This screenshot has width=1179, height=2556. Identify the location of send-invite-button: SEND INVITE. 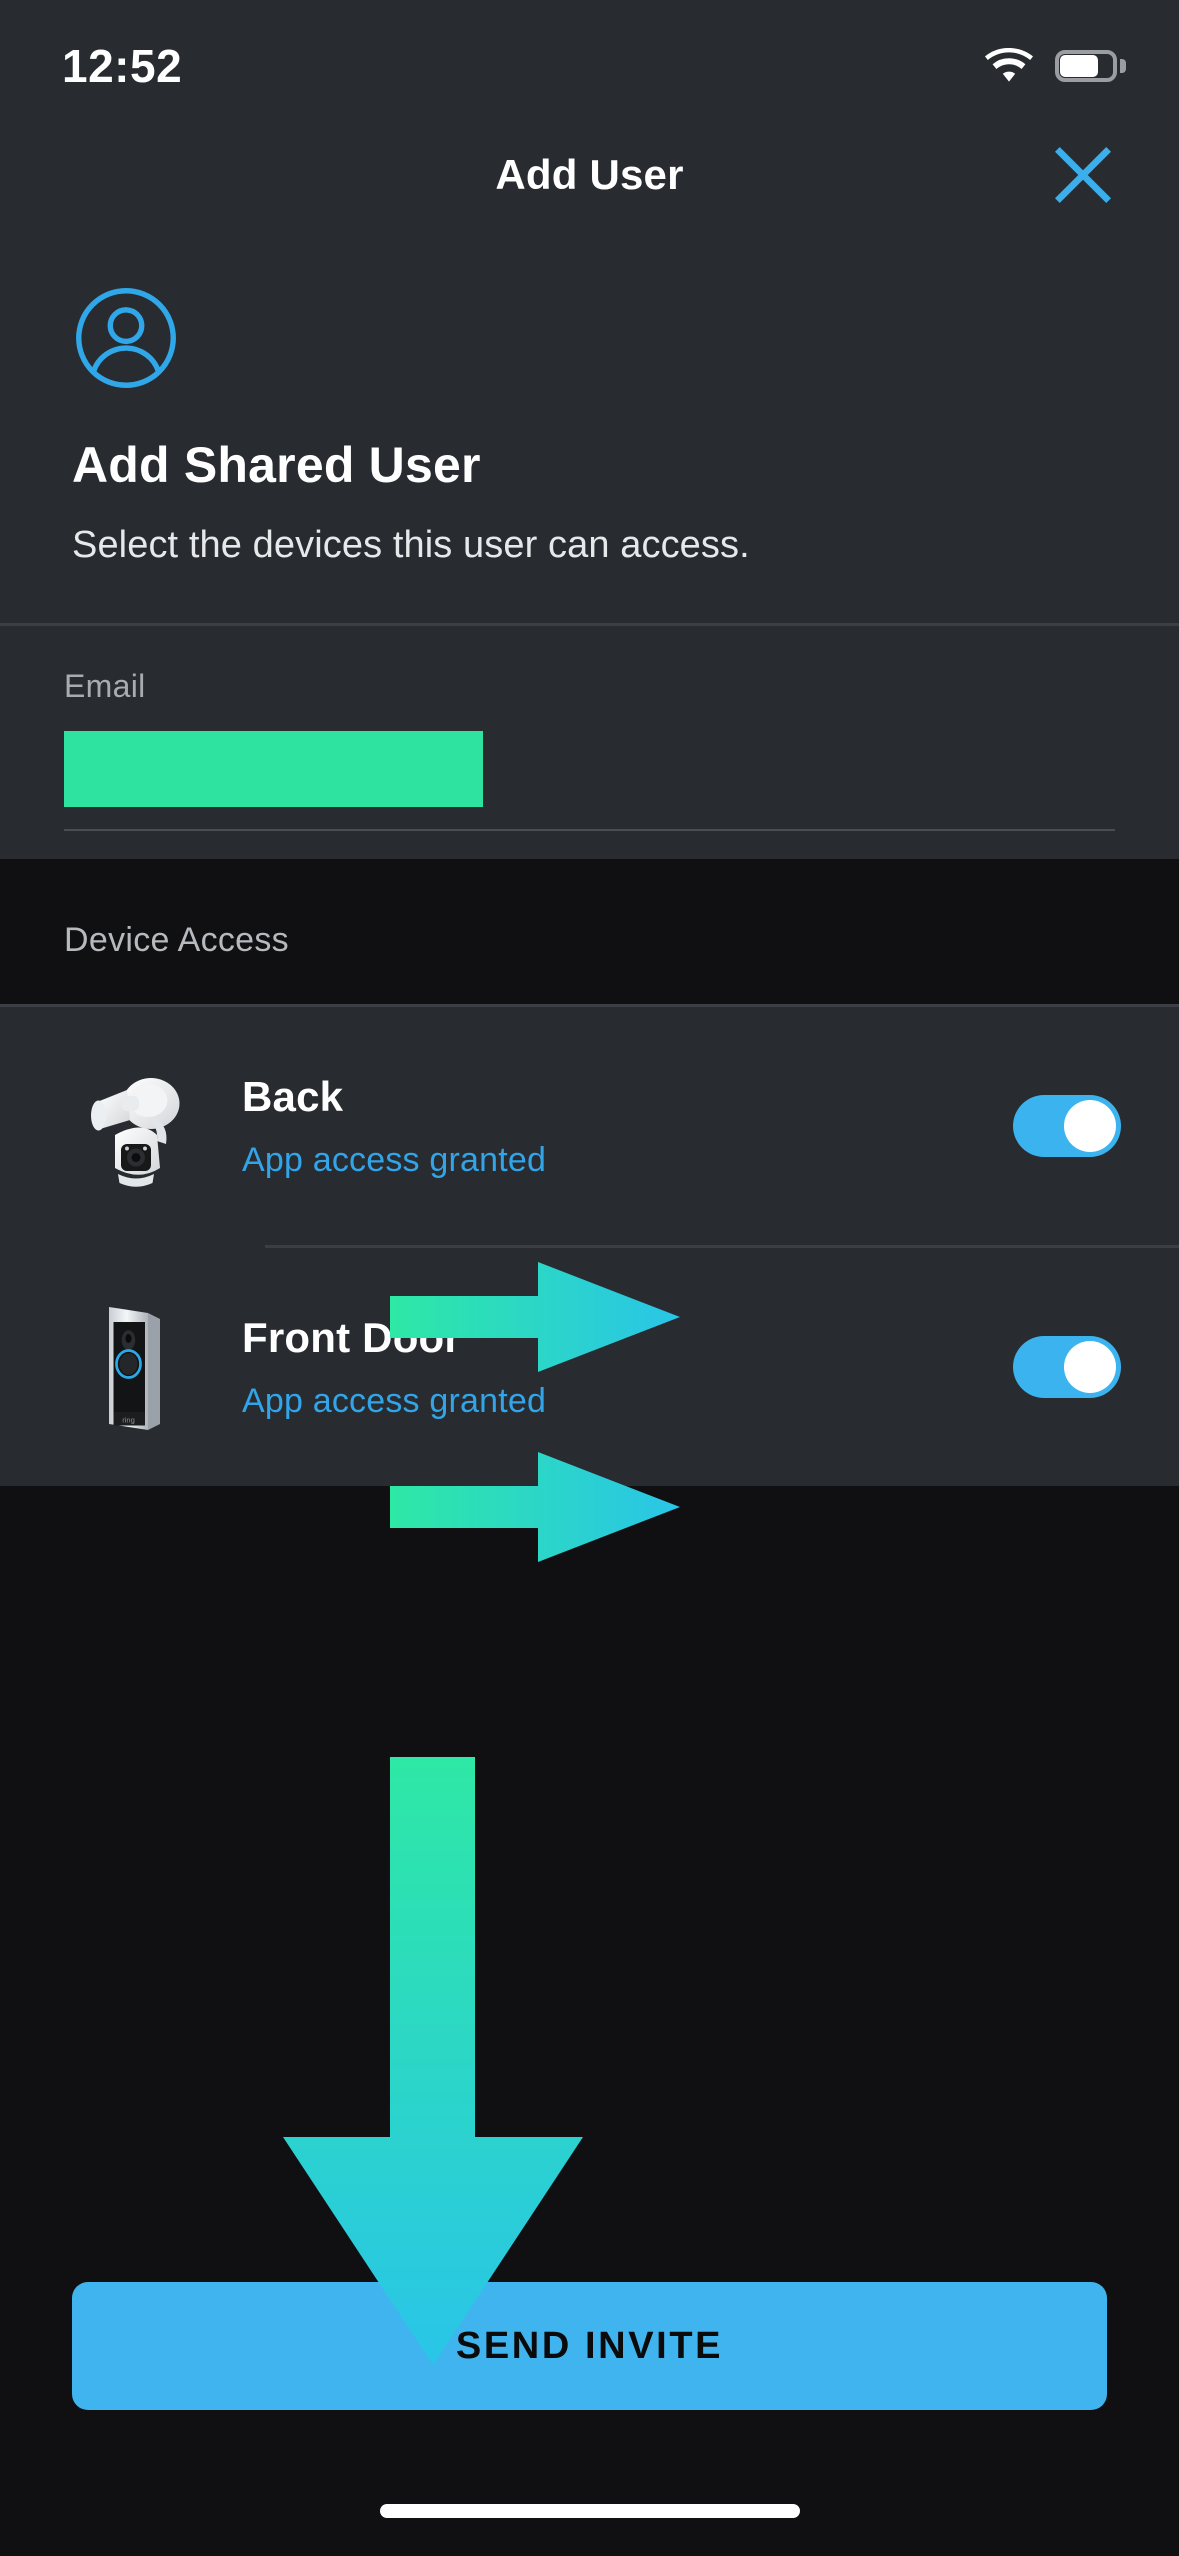
(589, 2346).